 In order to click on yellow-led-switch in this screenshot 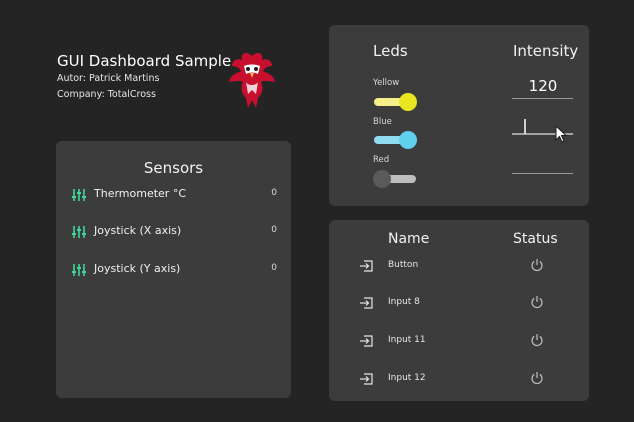, I will do `click(395, 102)`.